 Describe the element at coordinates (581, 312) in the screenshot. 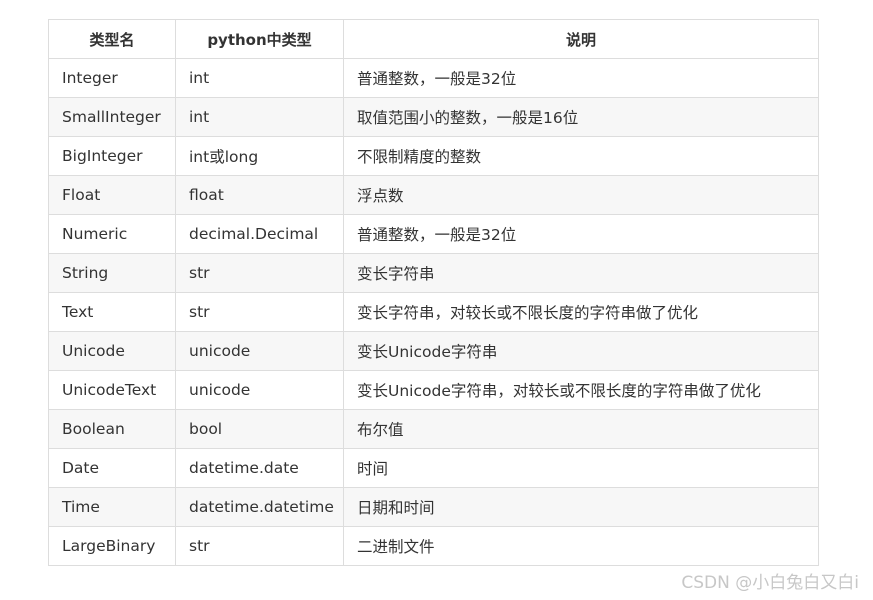

I see `description-cell: 变长字符串，对较长或不限长度的字符串做了优化` at that location.